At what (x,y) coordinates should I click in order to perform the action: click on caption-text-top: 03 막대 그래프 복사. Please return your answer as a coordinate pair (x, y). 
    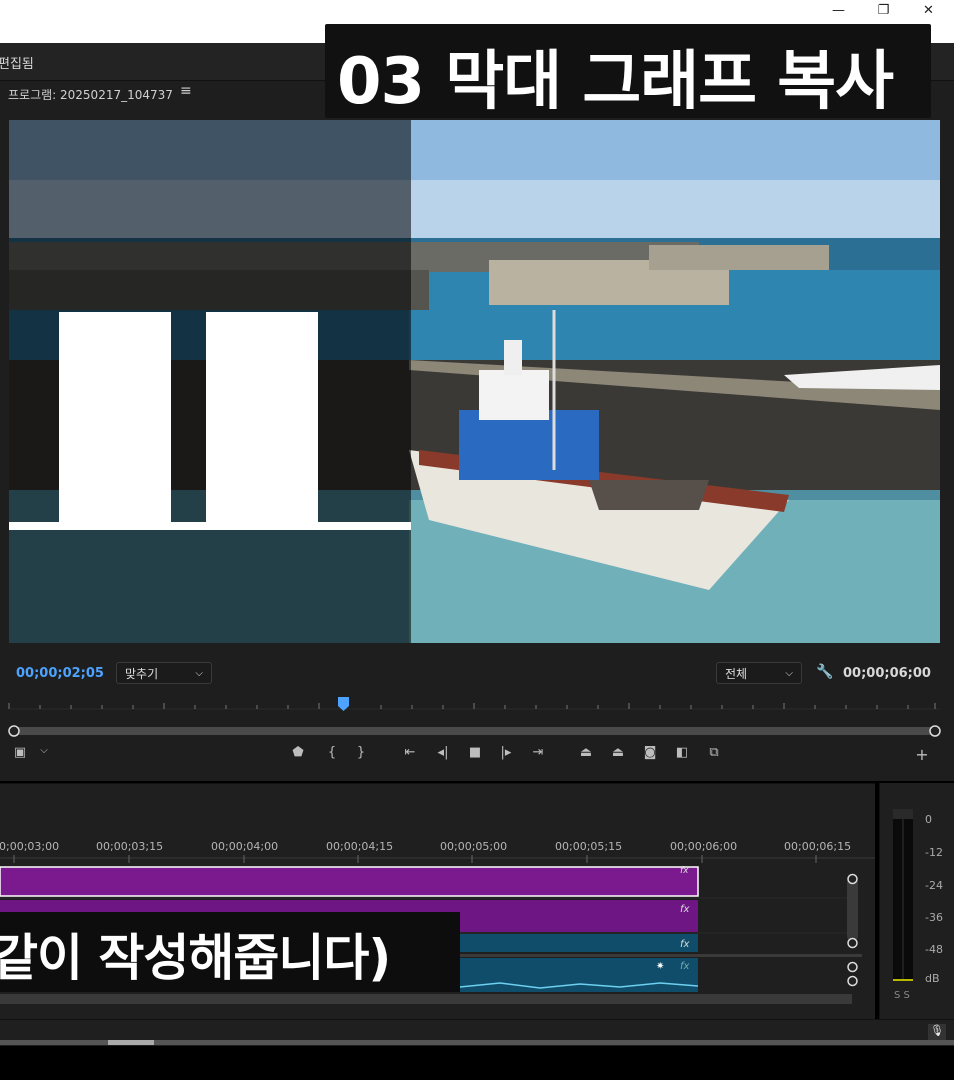
    Looking at the image, I should click on (615, 82).